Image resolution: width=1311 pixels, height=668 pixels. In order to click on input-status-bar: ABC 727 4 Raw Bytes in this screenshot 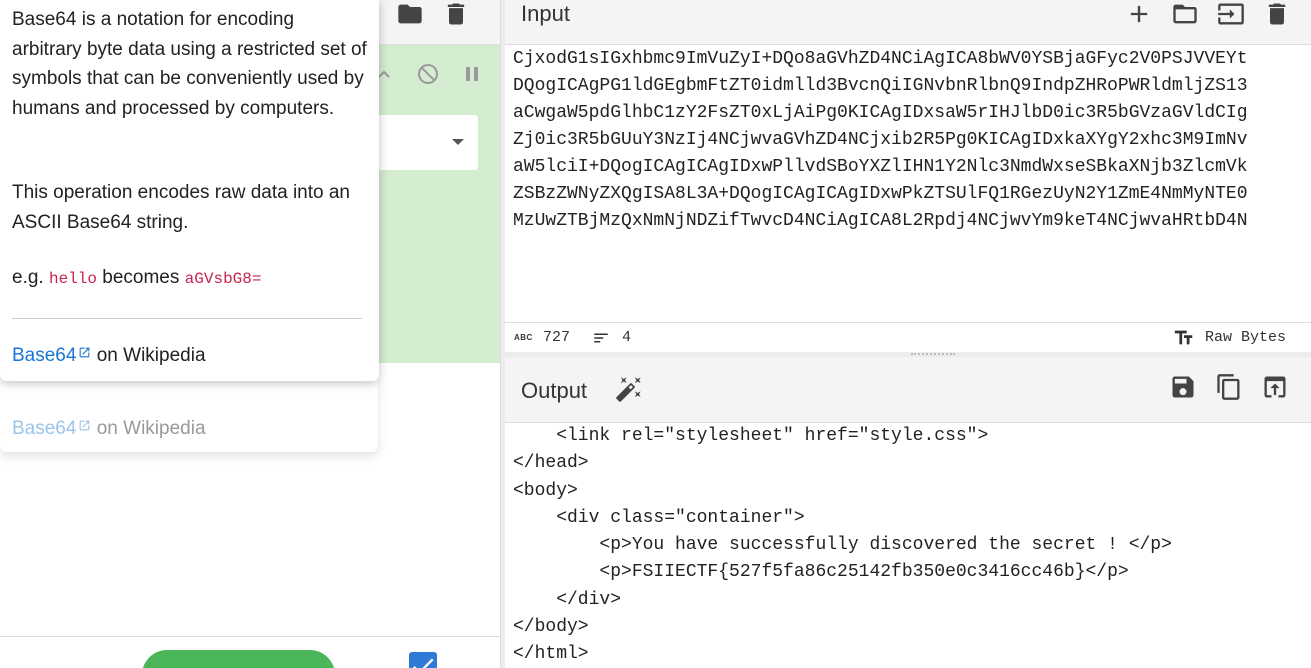, I will do `click(908, 337)`.